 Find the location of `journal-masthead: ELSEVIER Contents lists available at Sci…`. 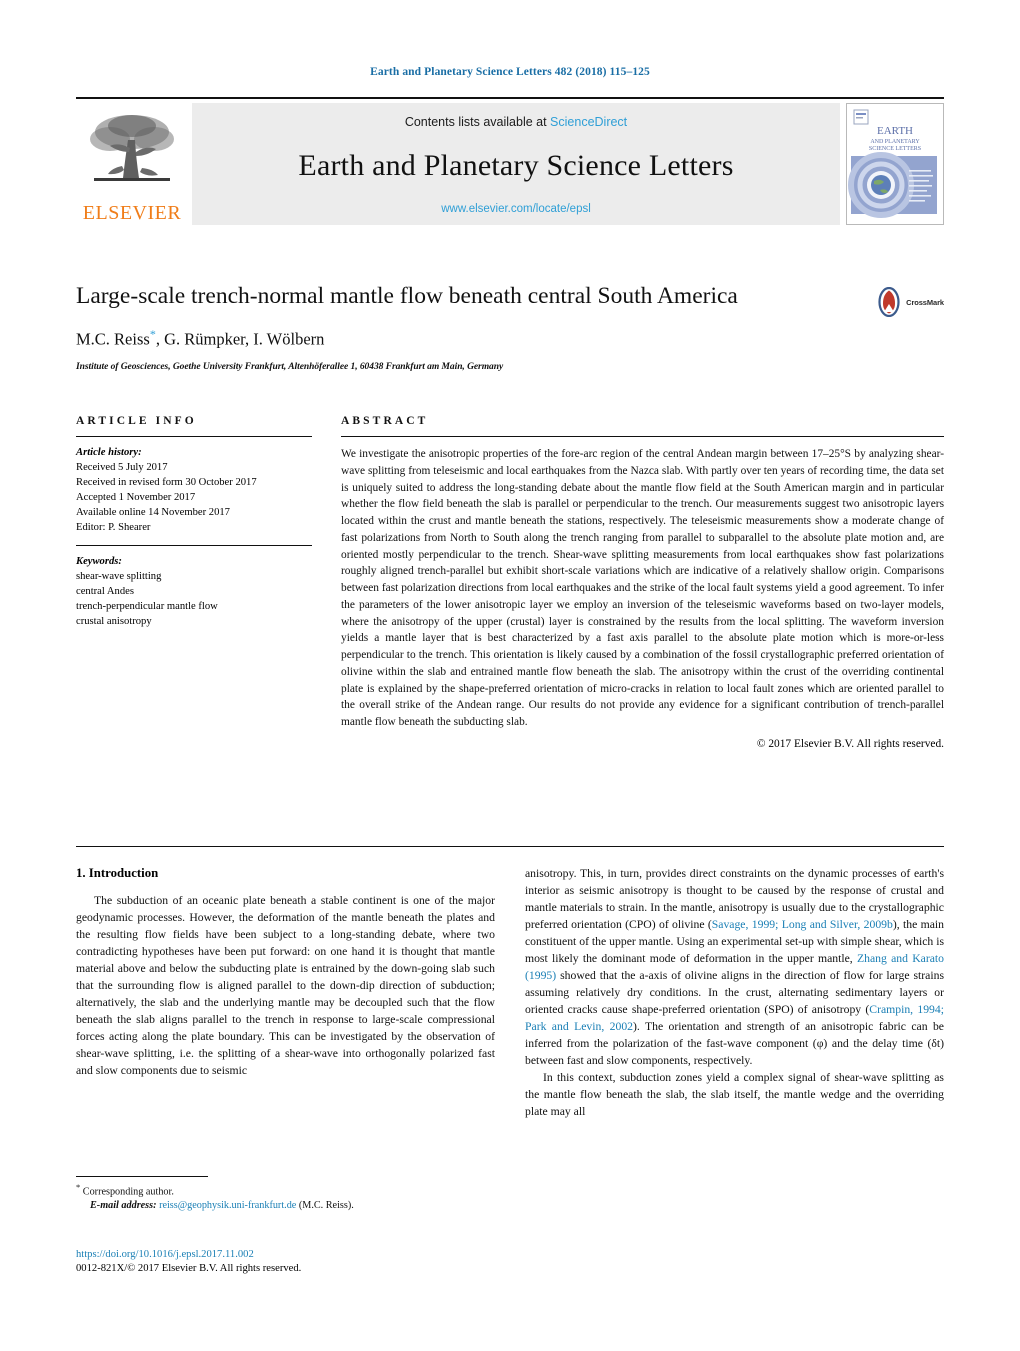

journal-masthead: ELSEVIER Contents lists available at Sci… is located at coordinates (510, 161).